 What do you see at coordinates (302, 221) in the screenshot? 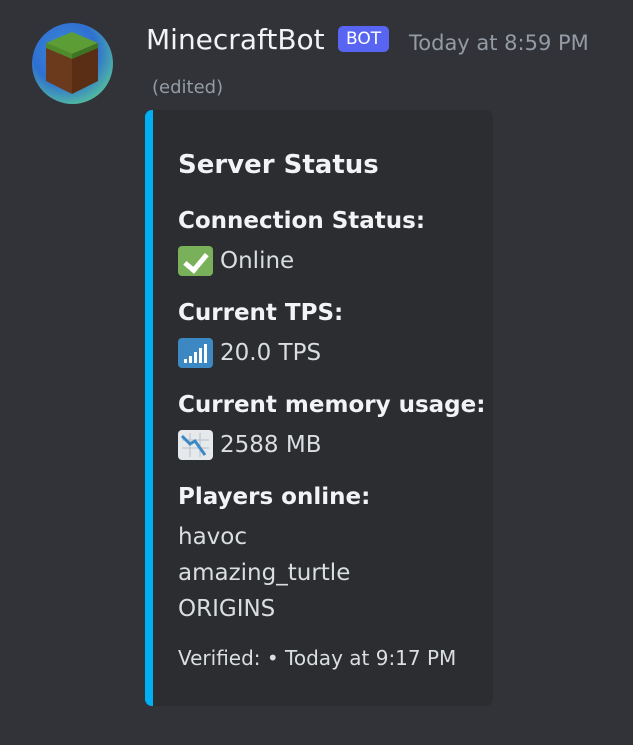
I see `field-connection-status-name: Connection Status:` at bounding box center [302, 221].